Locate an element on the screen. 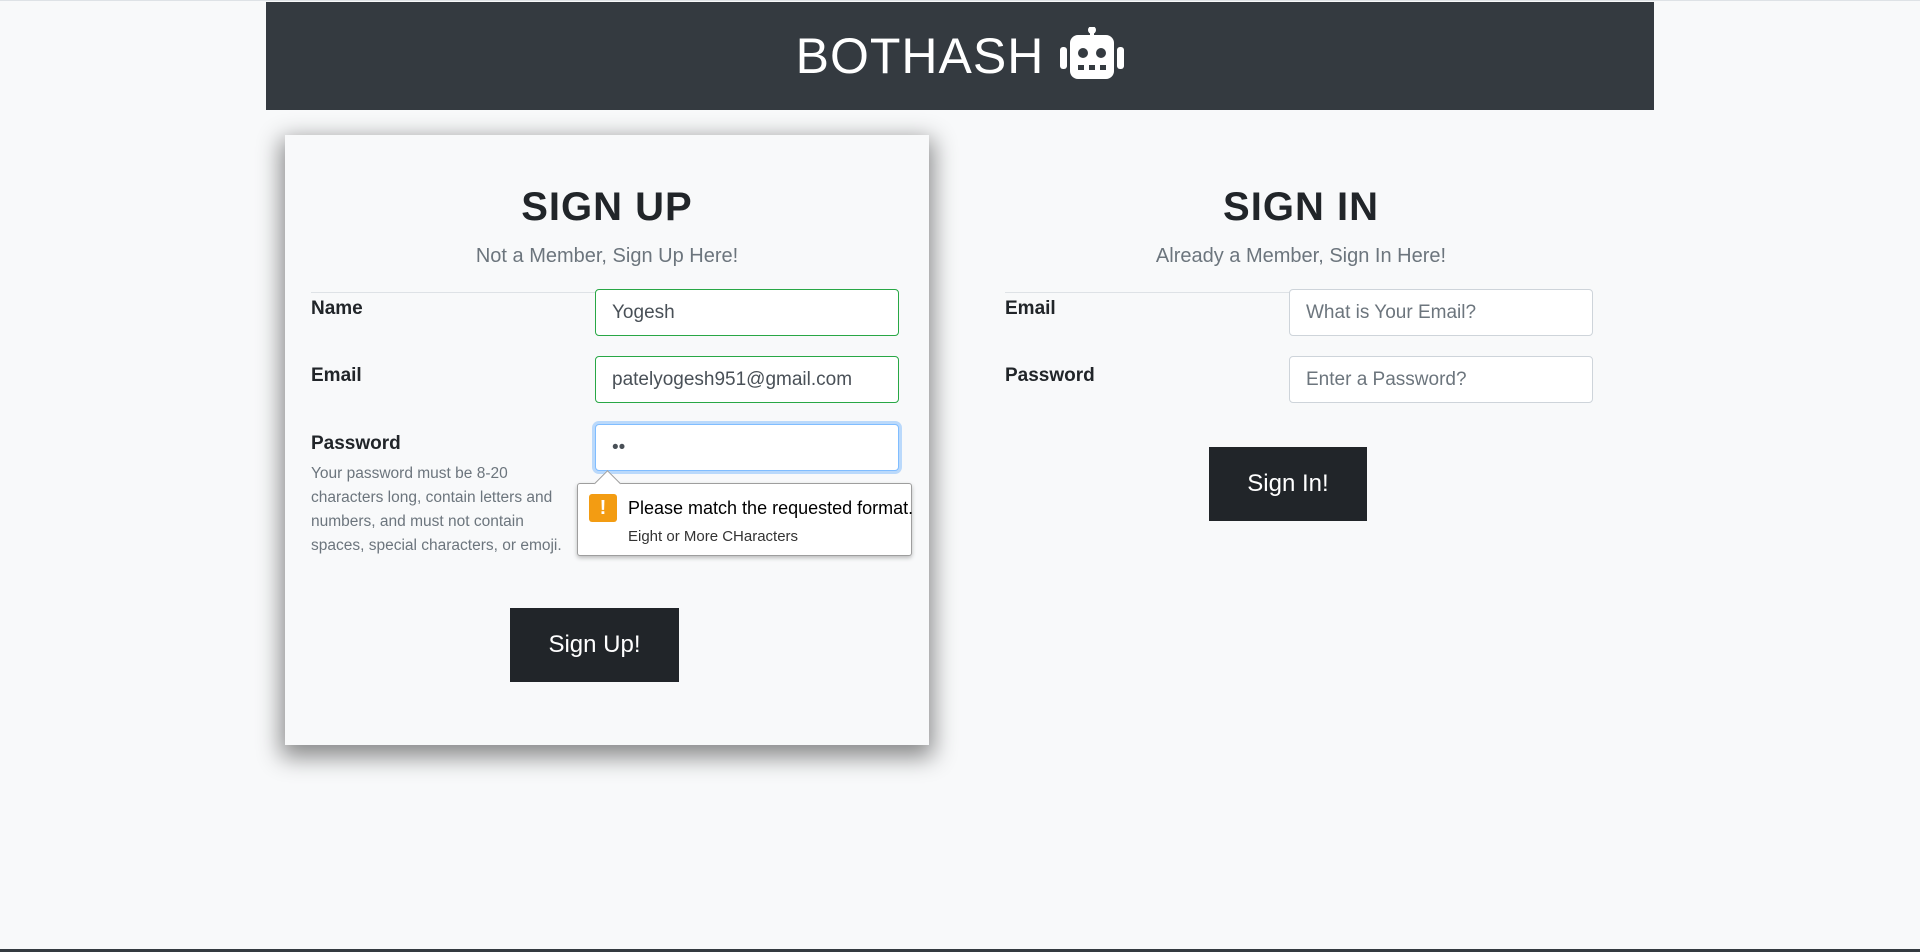  signin-password-input is located at coordinates (1441, 379).